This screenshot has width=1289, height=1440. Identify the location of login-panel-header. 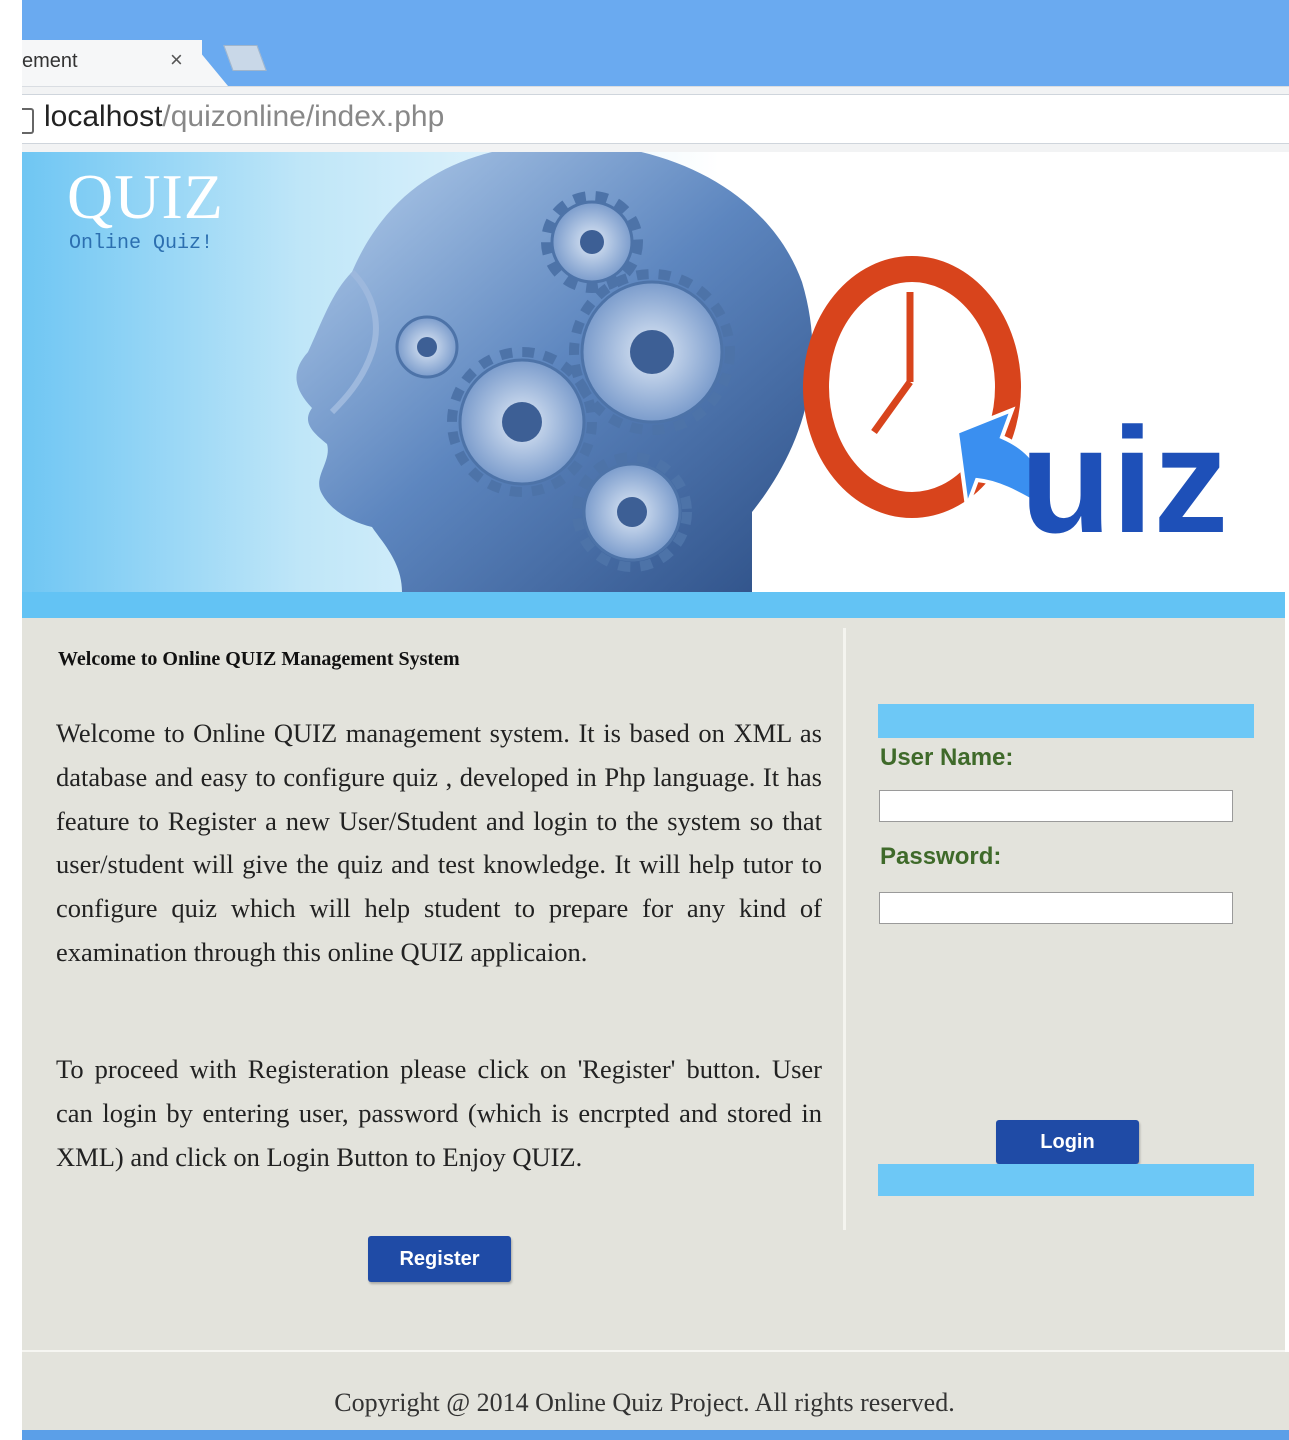
(1066, 721).